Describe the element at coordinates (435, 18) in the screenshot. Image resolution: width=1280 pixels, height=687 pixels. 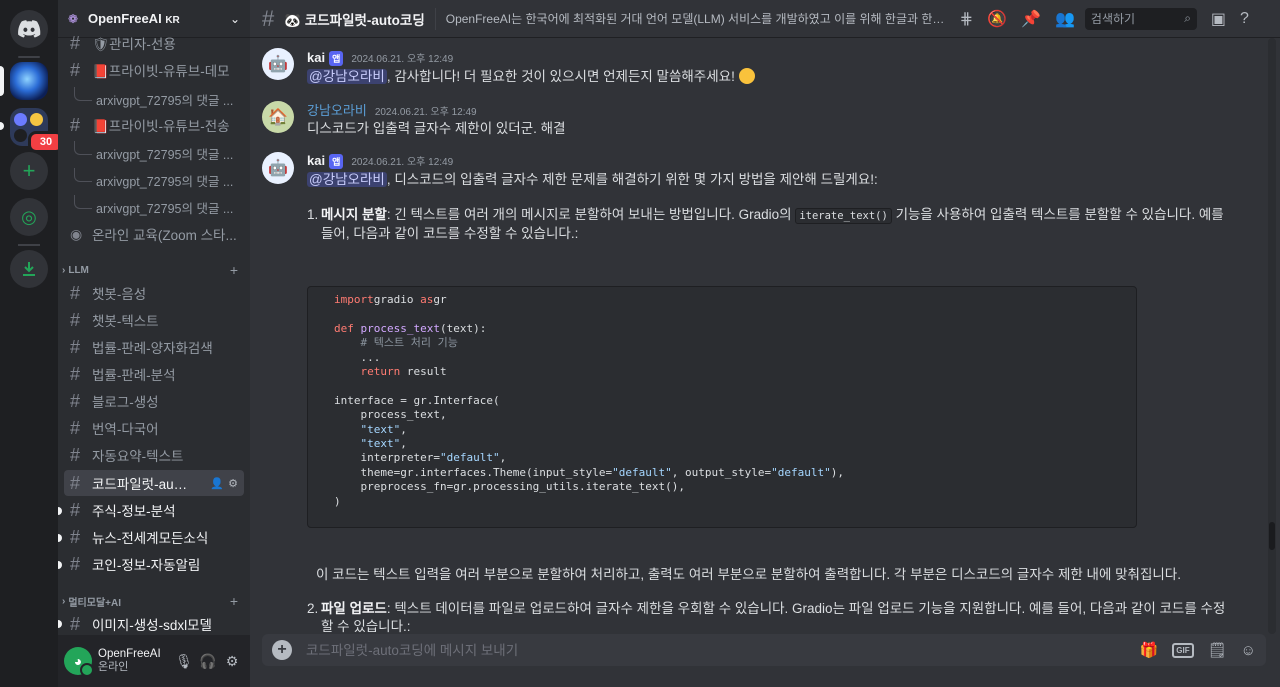
I see `divider` at that location.